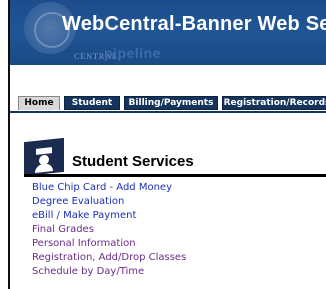 Image resolution: width=326 pixels, height=289 pixels. What do you see at coordinates (171, 103) in the screenshot?
I see `tab-billing-payments: Billing/Payments` at bounding box center [171, 103].